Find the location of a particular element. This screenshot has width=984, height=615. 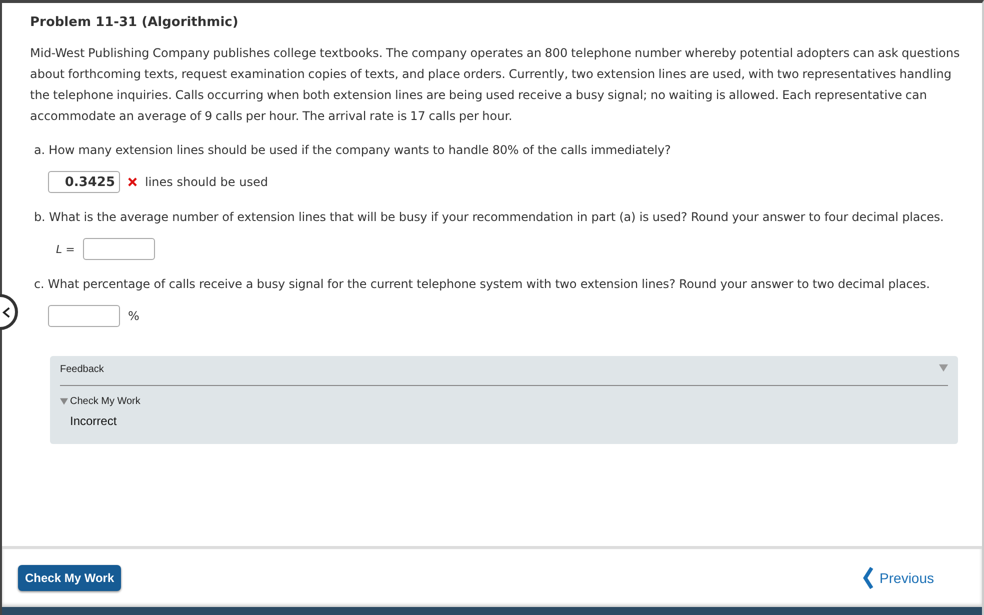

unit-label: lines should be used is located at coordinates (206, 182).